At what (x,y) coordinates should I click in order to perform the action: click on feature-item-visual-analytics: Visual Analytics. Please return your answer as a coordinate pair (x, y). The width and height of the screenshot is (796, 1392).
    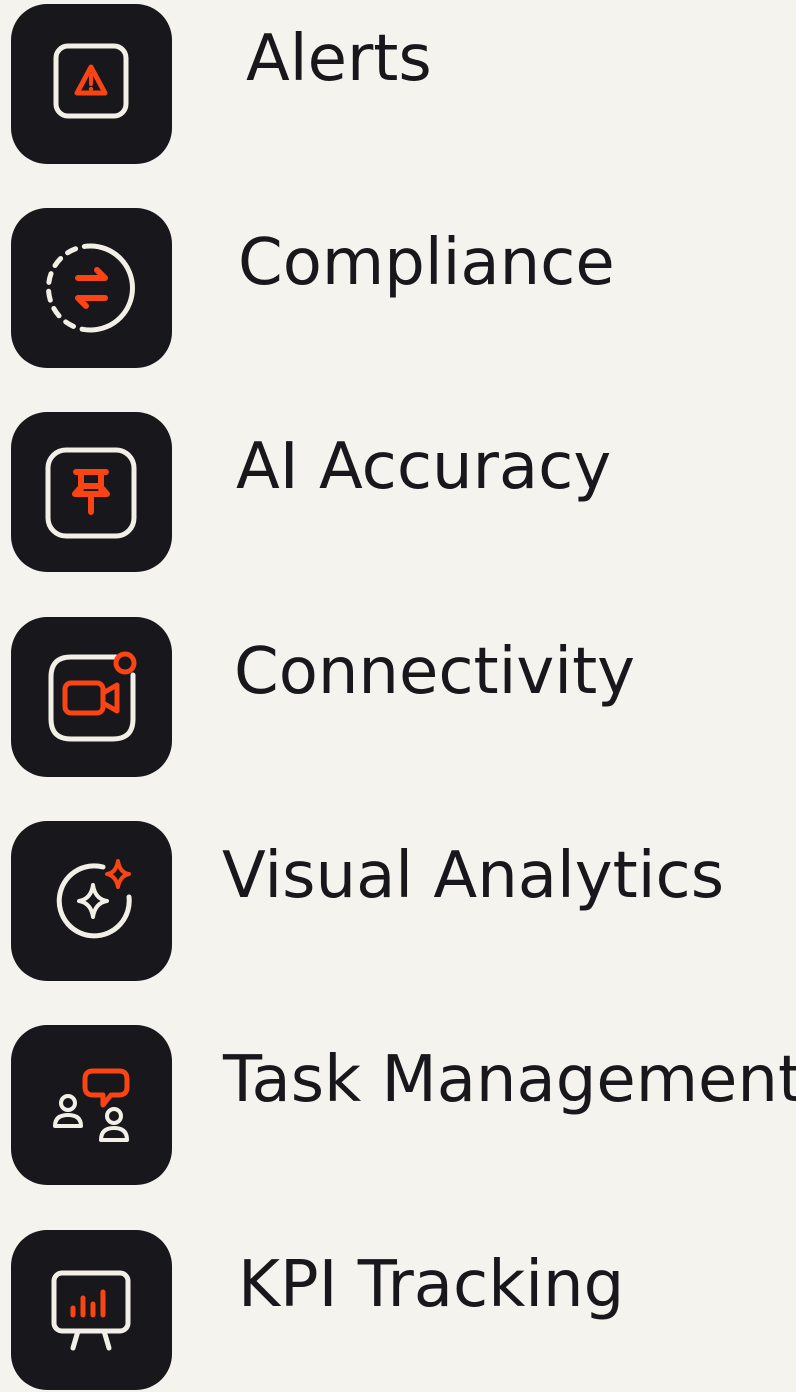
    Looking at the image, I should click on (398, 901).